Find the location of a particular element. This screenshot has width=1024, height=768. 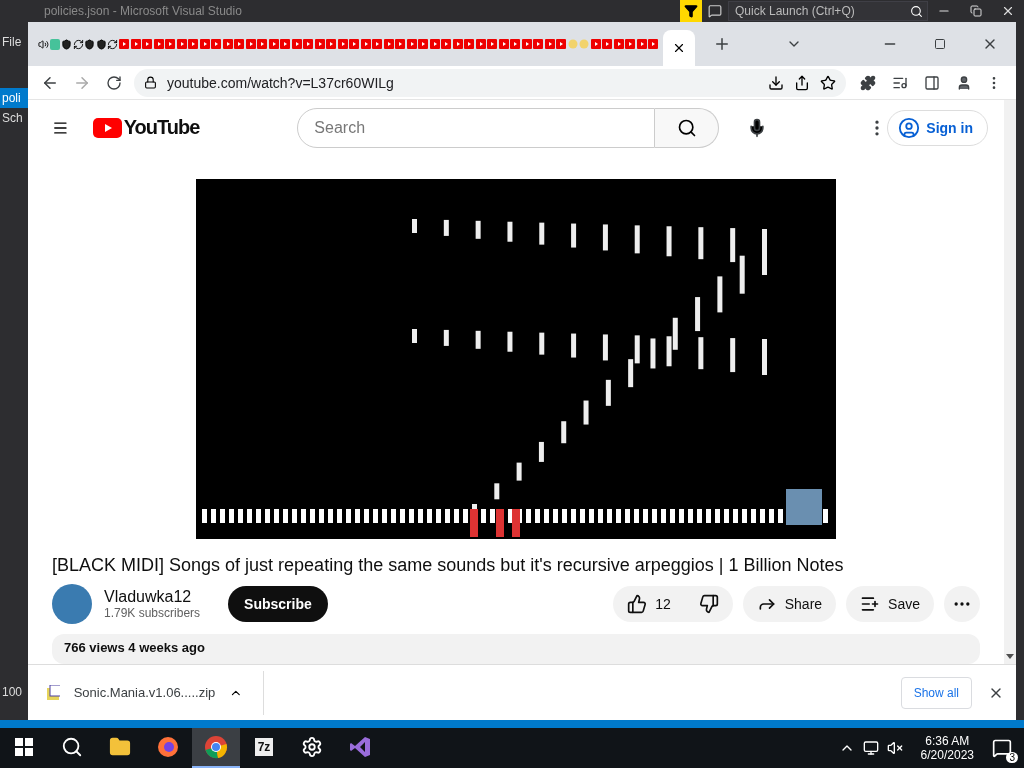

notifications-icon is located at coordinates (1002, 748).